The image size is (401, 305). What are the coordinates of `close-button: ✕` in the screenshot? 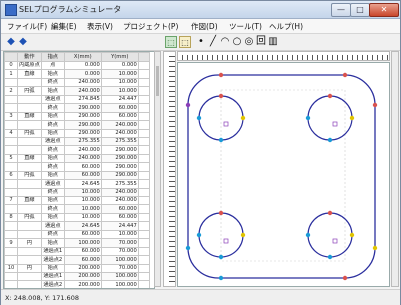 It's located at (384, 10).